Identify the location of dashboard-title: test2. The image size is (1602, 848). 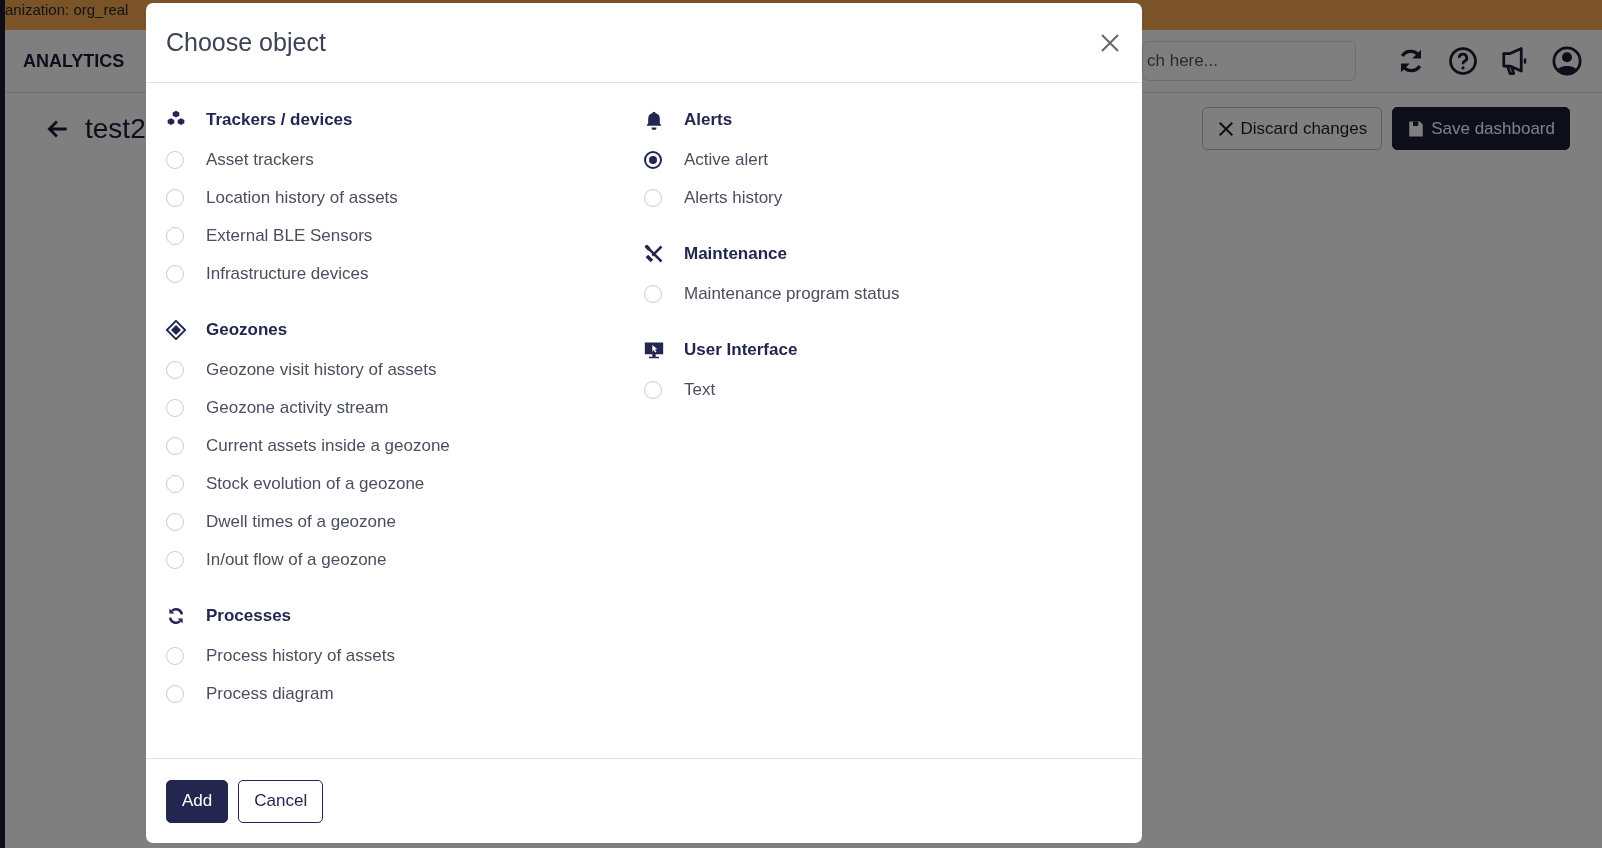
(115, 128).